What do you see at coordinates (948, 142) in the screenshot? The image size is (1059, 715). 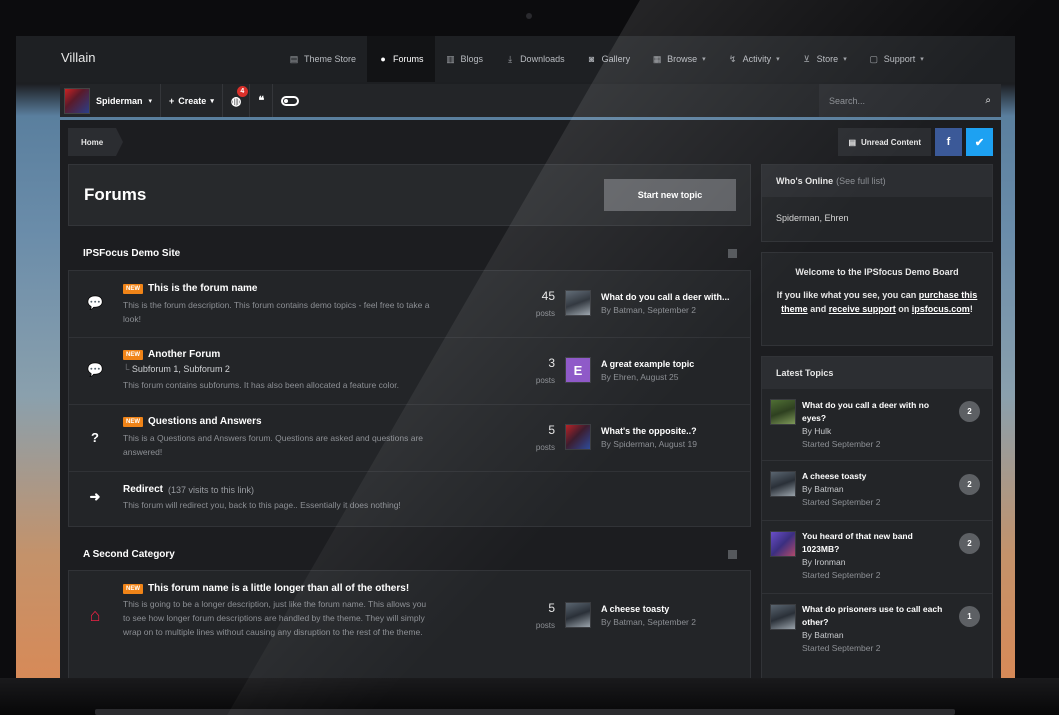 I see `facebook-button: f` at bounding box center [948, 142].